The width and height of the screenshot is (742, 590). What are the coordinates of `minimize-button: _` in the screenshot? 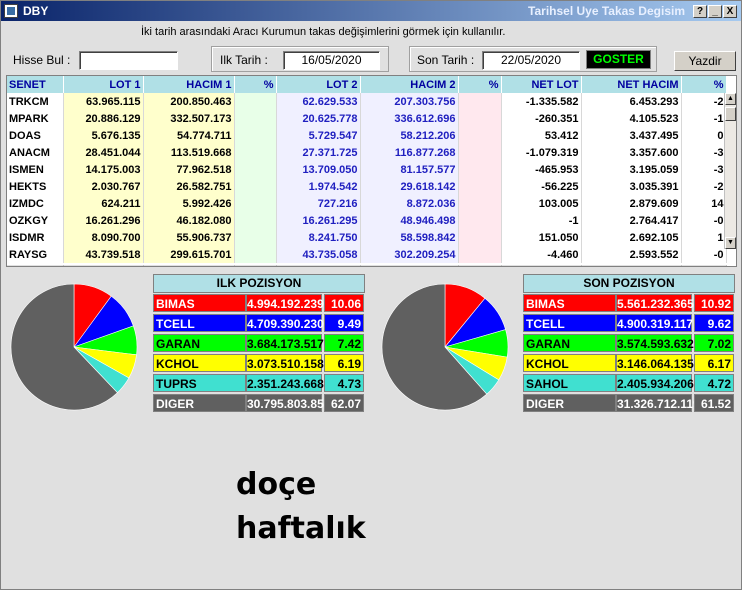 It's located at (715, 11).